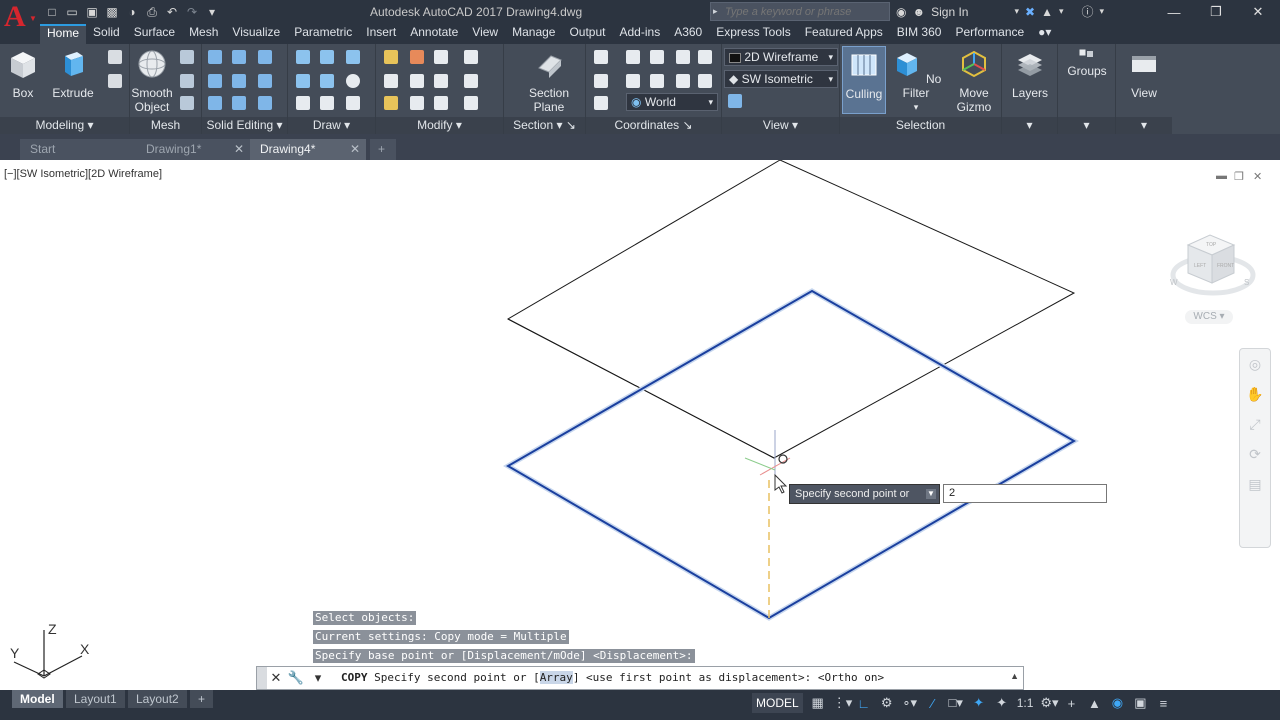 The width and height of the screenshot is (1280, 720). What do you see at coordinates (244, 125) in the screenshot?
I see `panel-title-solid-editing: Solid Editing ▾` at bounding box center [244, 125].